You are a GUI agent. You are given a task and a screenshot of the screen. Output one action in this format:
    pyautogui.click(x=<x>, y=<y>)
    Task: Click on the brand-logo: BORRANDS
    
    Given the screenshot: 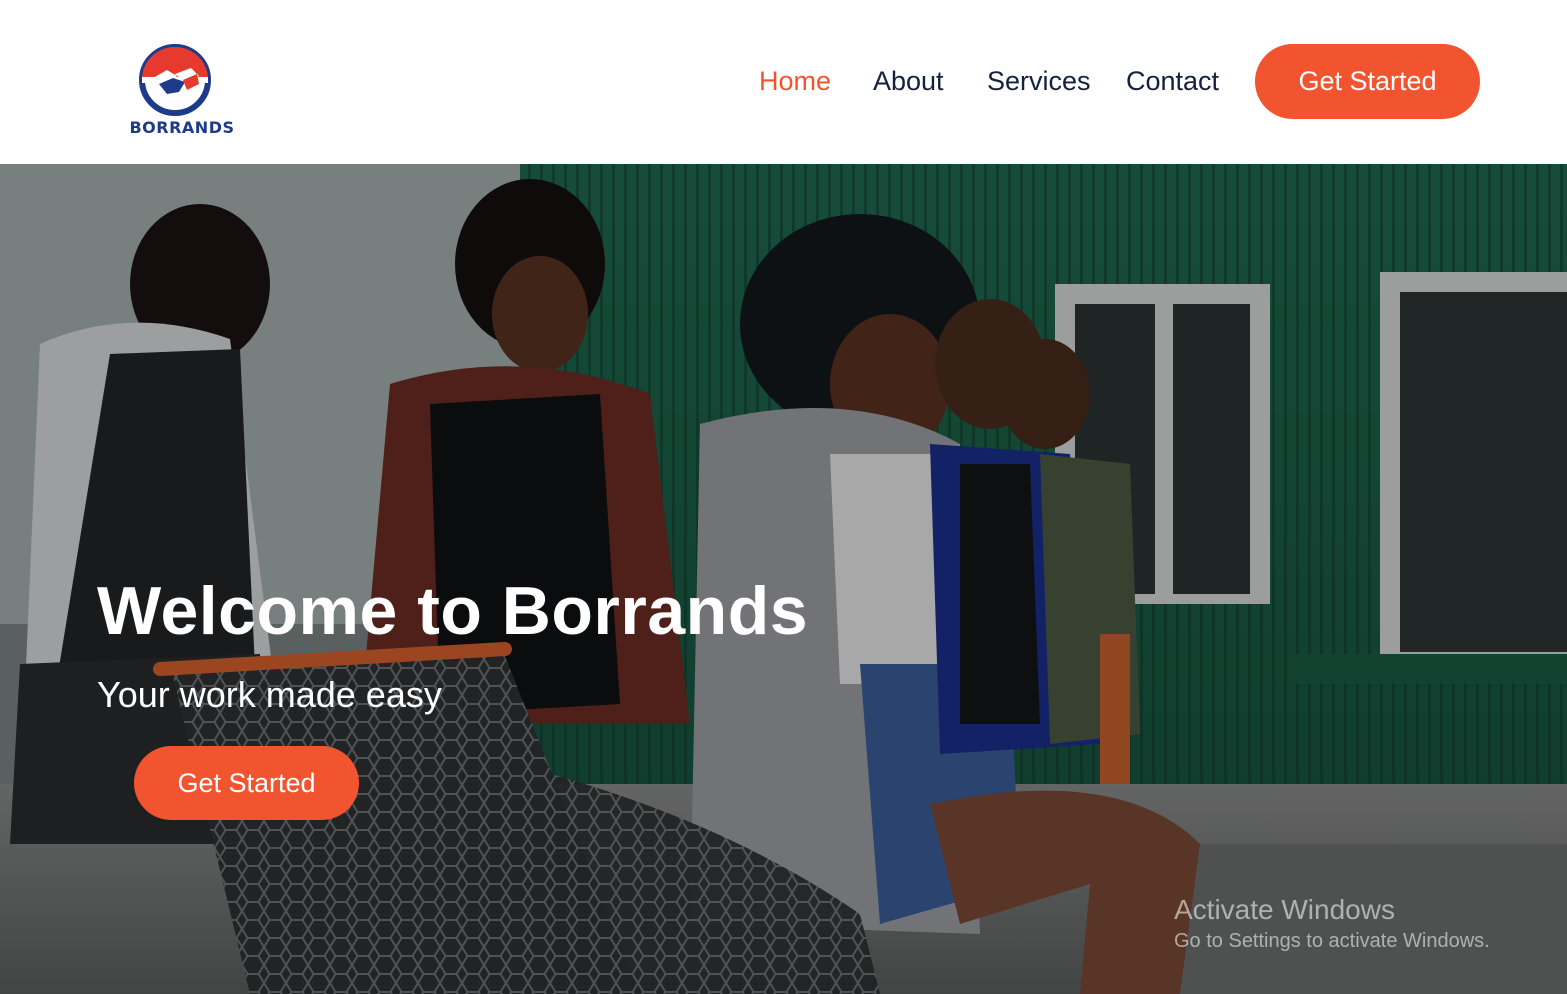 What is the action you would take?
    pyautogui.click(x=183, y=92)
    